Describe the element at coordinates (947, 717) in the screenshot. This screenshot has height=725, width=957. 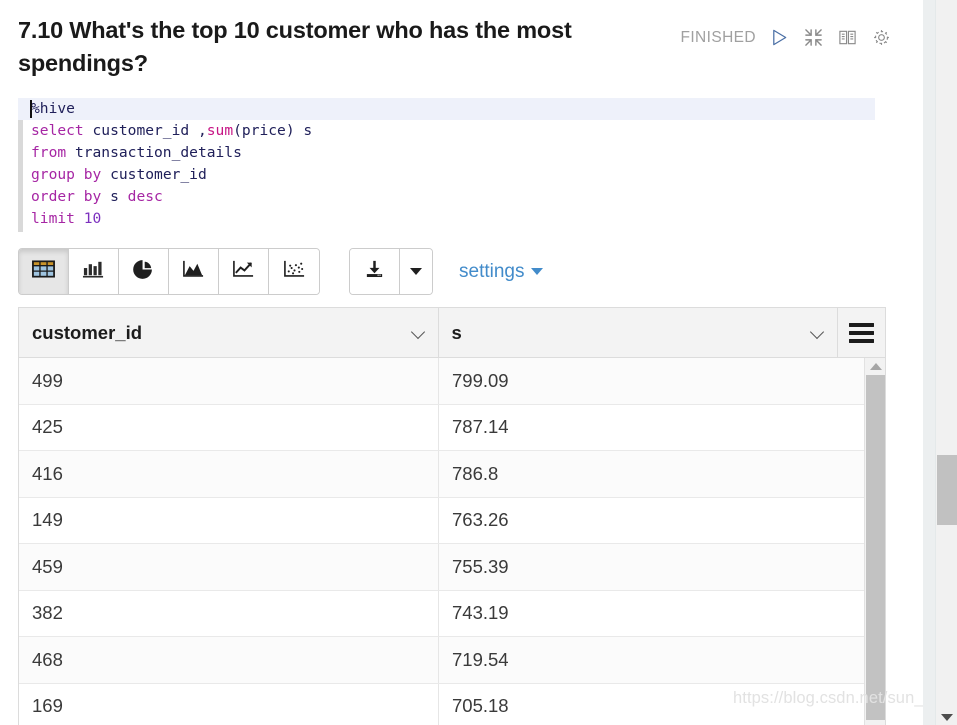
I see `scroll-down-arrow-icon` at that location.